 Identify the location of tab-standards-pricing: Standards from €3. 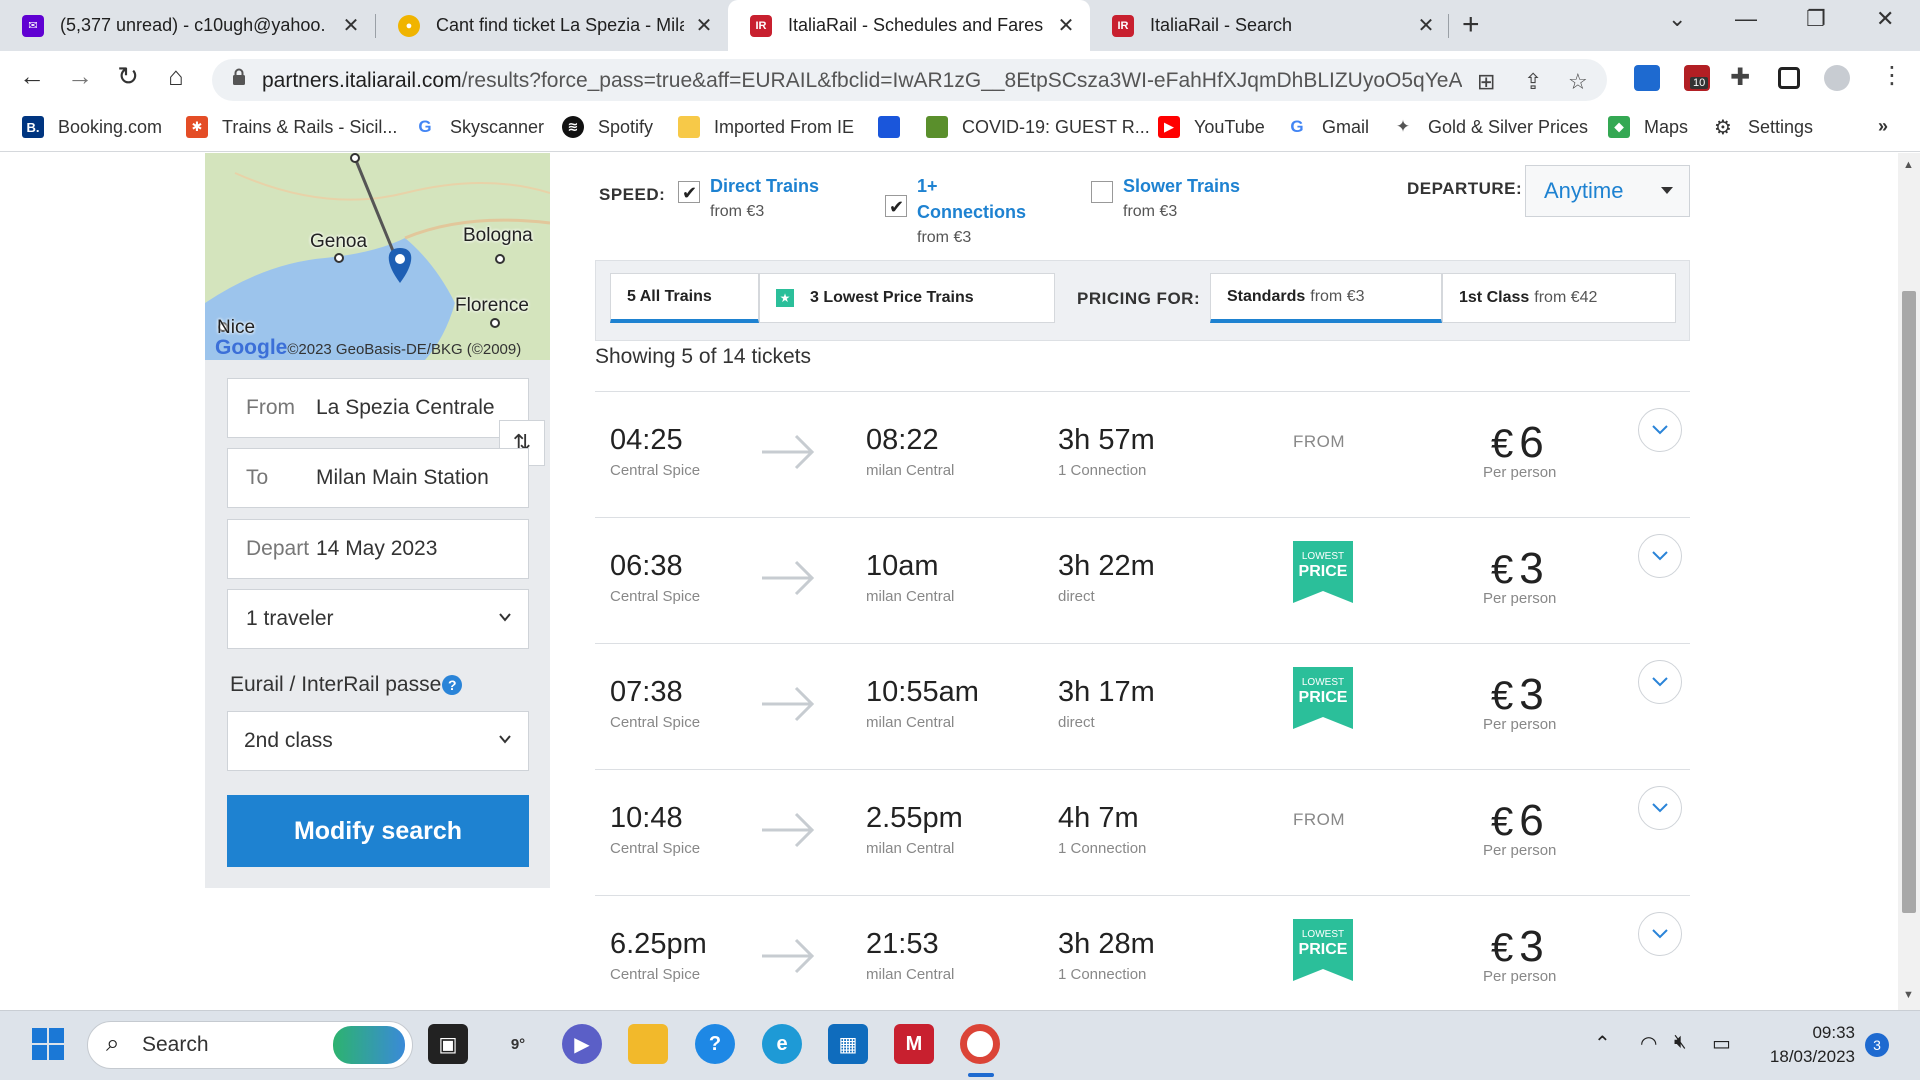
(1326, 298).